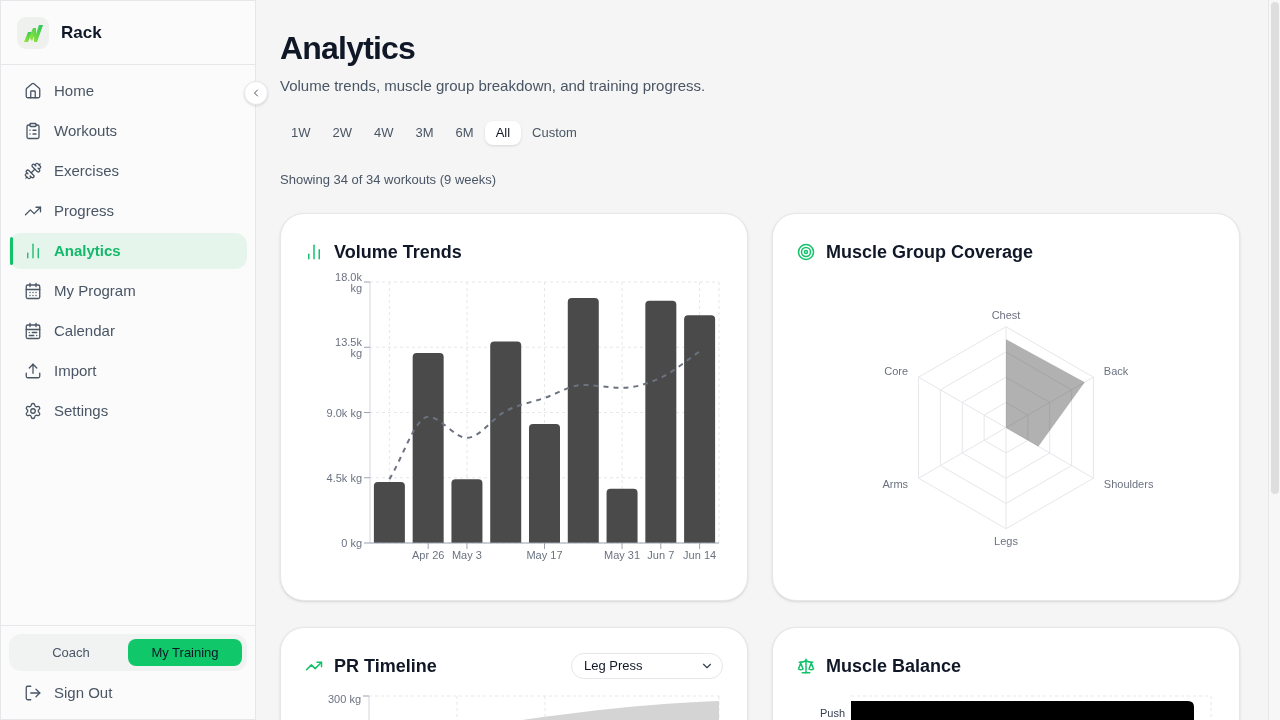  I want to click on nav-item: My Program, so click(128, 291).